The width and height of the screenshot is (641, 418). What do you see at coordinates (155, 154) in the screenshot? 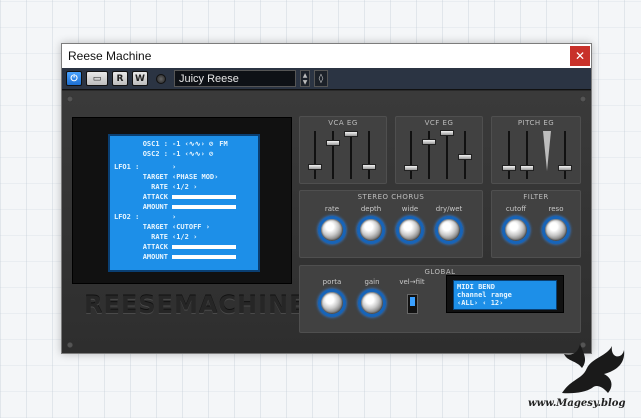
I see `osc2-label: OSC2 :` at bounding box center [155, 154].